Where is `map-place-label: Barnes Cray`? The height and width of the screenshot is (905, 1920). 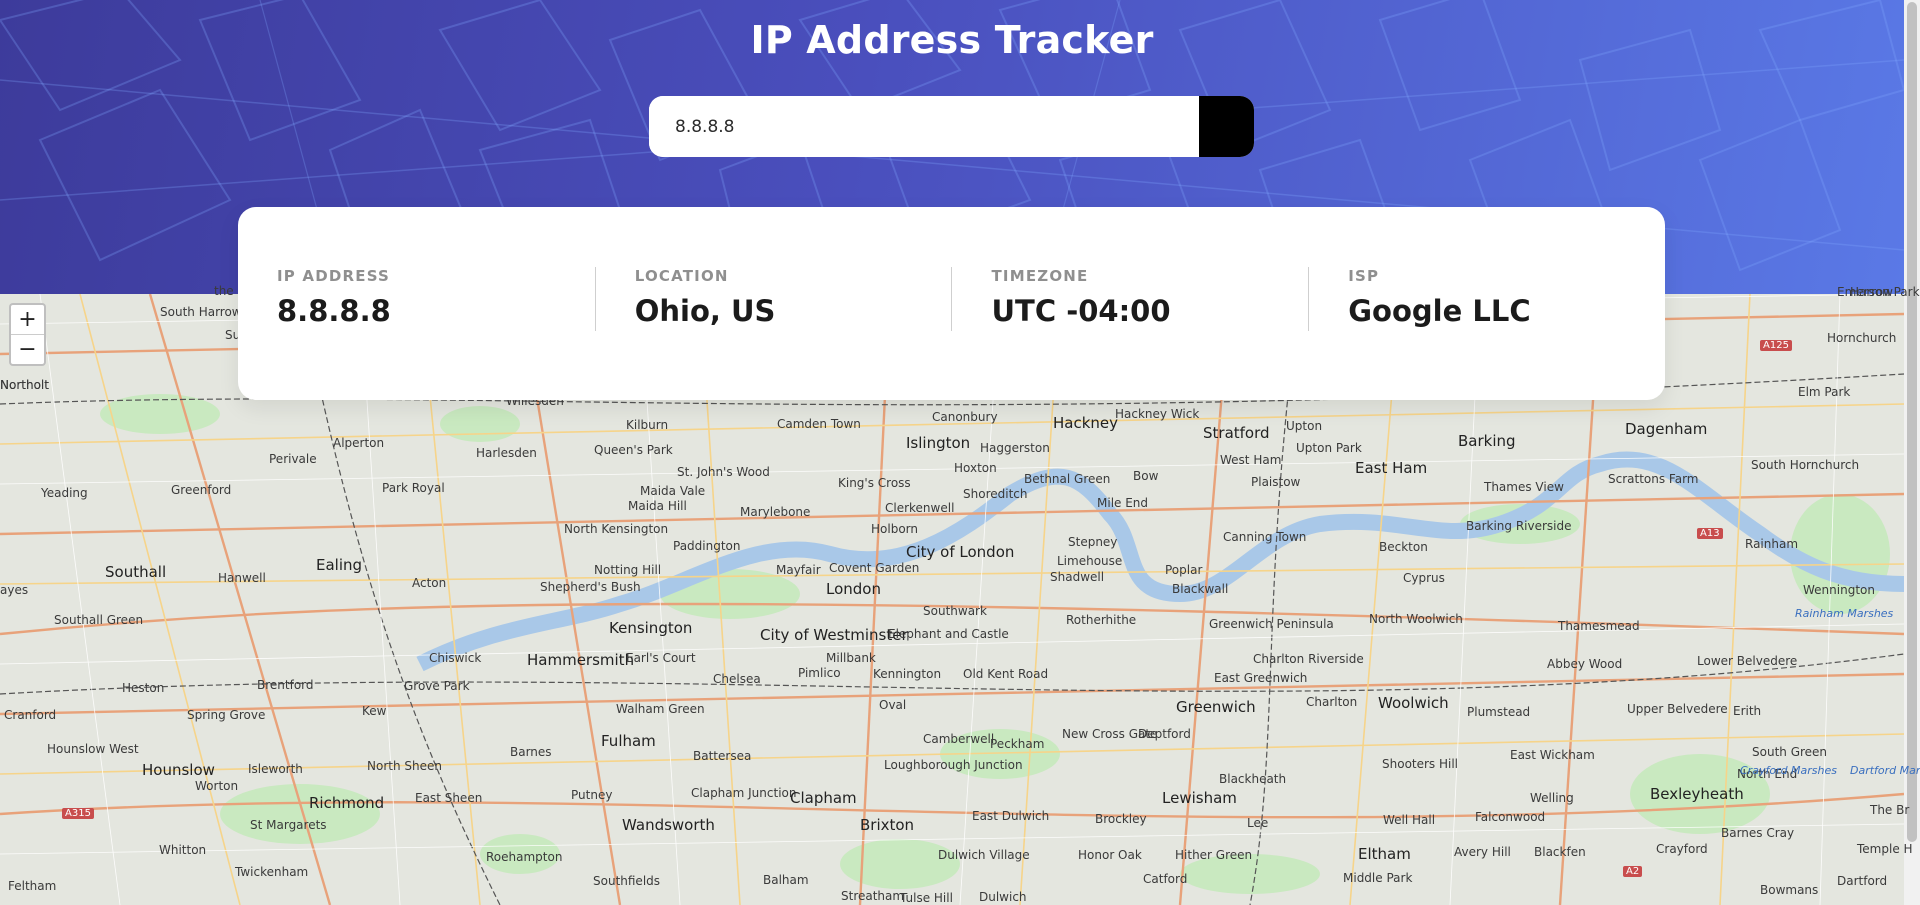
map-place-label: Barnes Cray is located at coordinates (1758, 833).